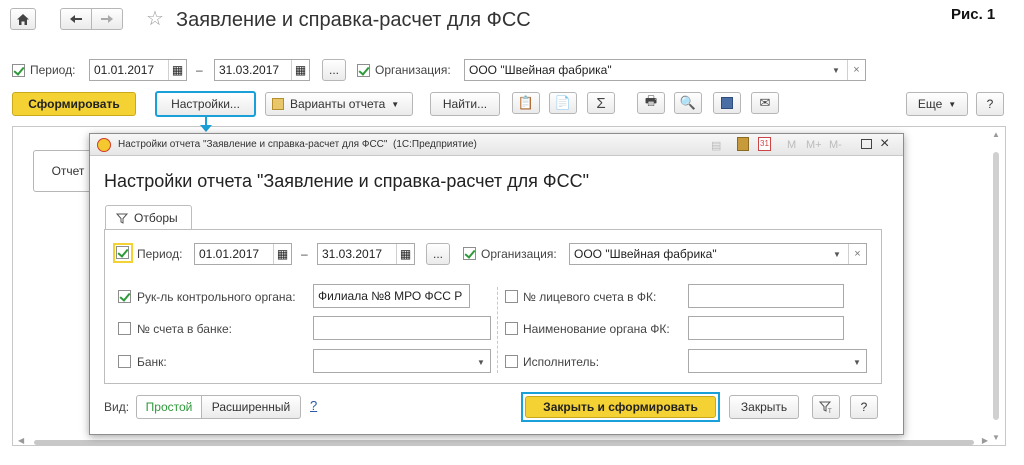 The height and width of the screenshot is (465, 1024). What do you see at coordinates (413, 70) in the screenshot?
I see `organization-label: Организация:` at bounding box center [413, 70].